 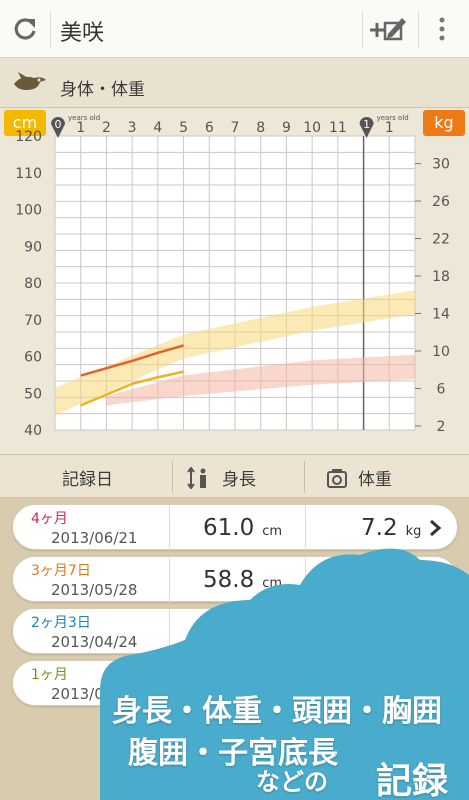 I want to click on col-height-header: 身長, so click(x=239, y=480).